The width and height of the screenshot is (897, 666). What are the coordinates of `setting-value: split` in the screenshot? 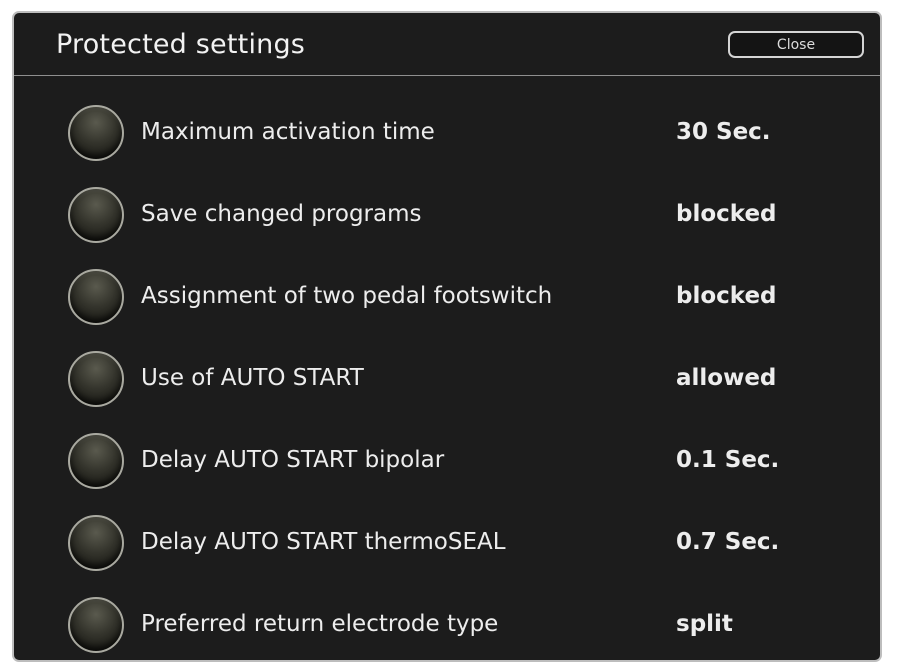 It's located at (704, 624).